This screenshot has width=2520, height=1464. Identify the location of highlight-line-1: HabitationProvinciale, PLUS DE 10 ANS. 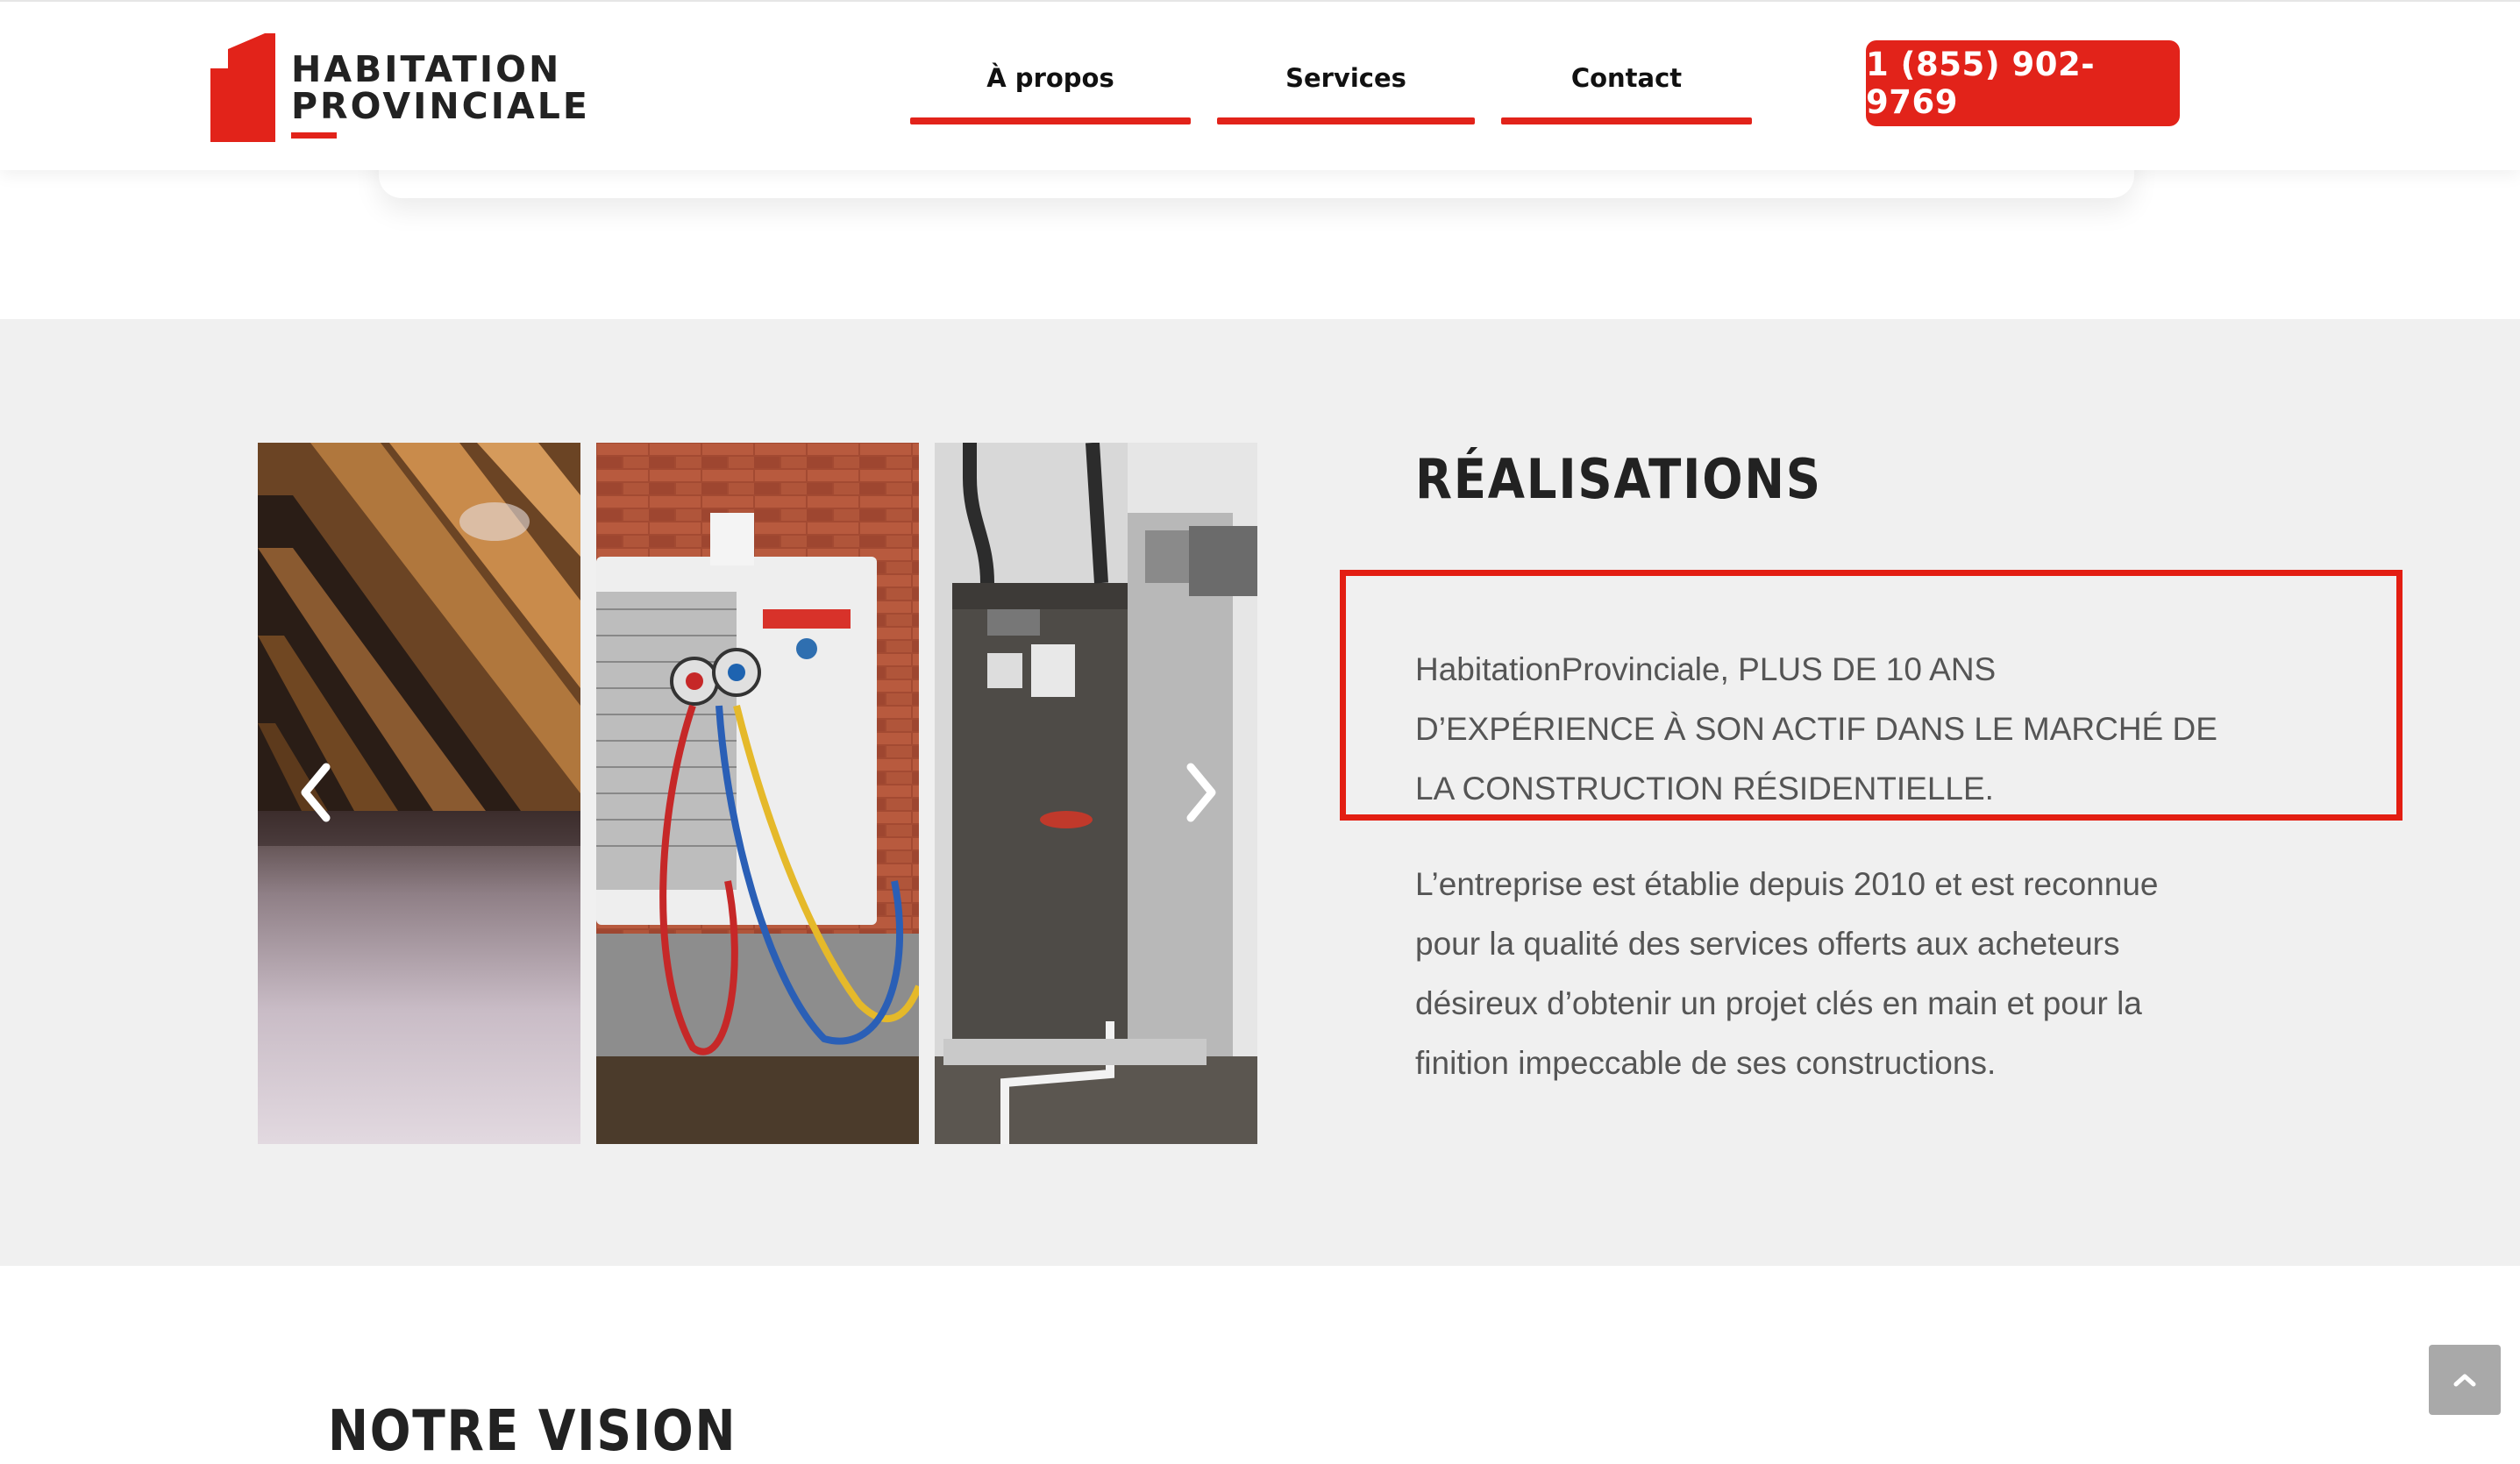
(1706, 669).